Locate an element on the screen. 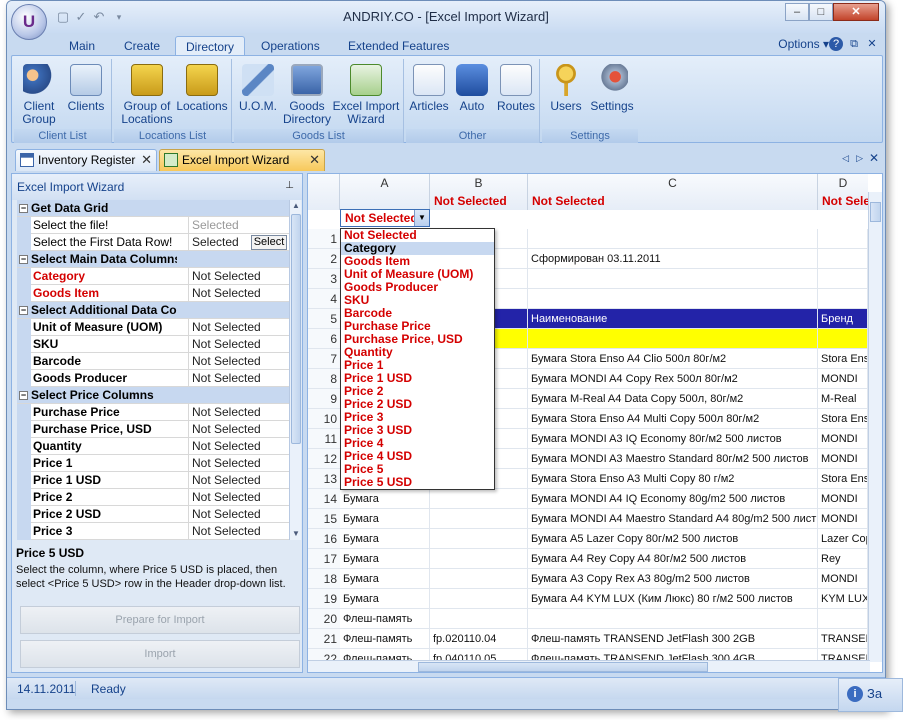 The image size is (903, 720). row-number: 4 is located at coordinates (324, 299).